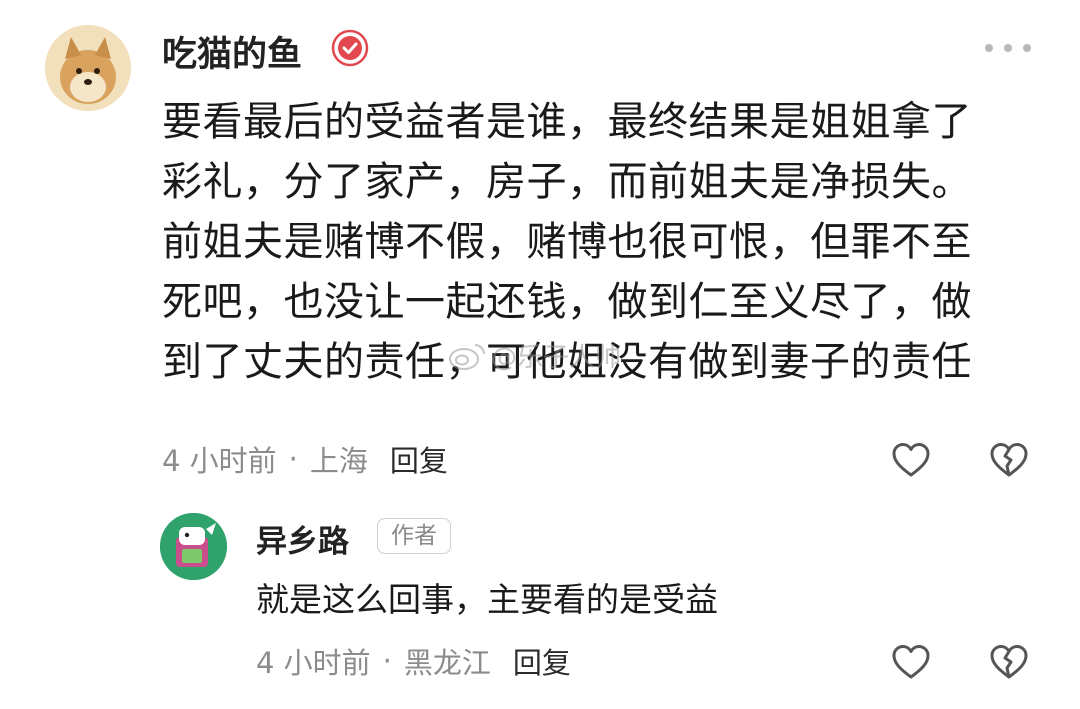 The height and width of the screenshot is (709, 1080). What do you see at coordinates (193, 546) in the screenshot?
I see `replier-avatar` at bounding box center [193, 546].